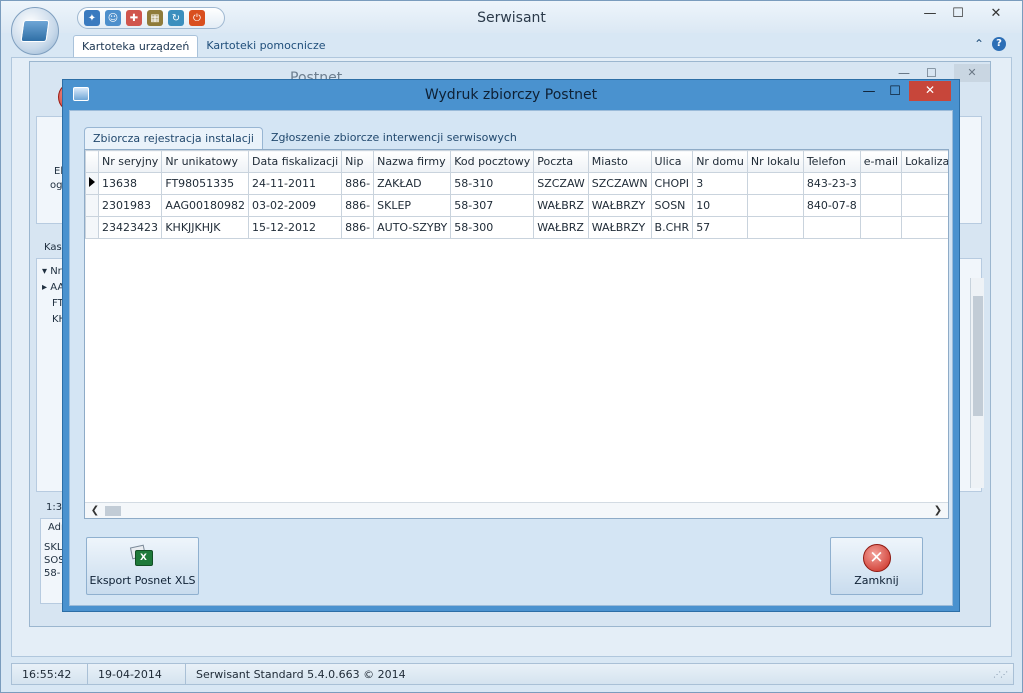  I want to click on table-cell: 58-307, so click(492, 205).